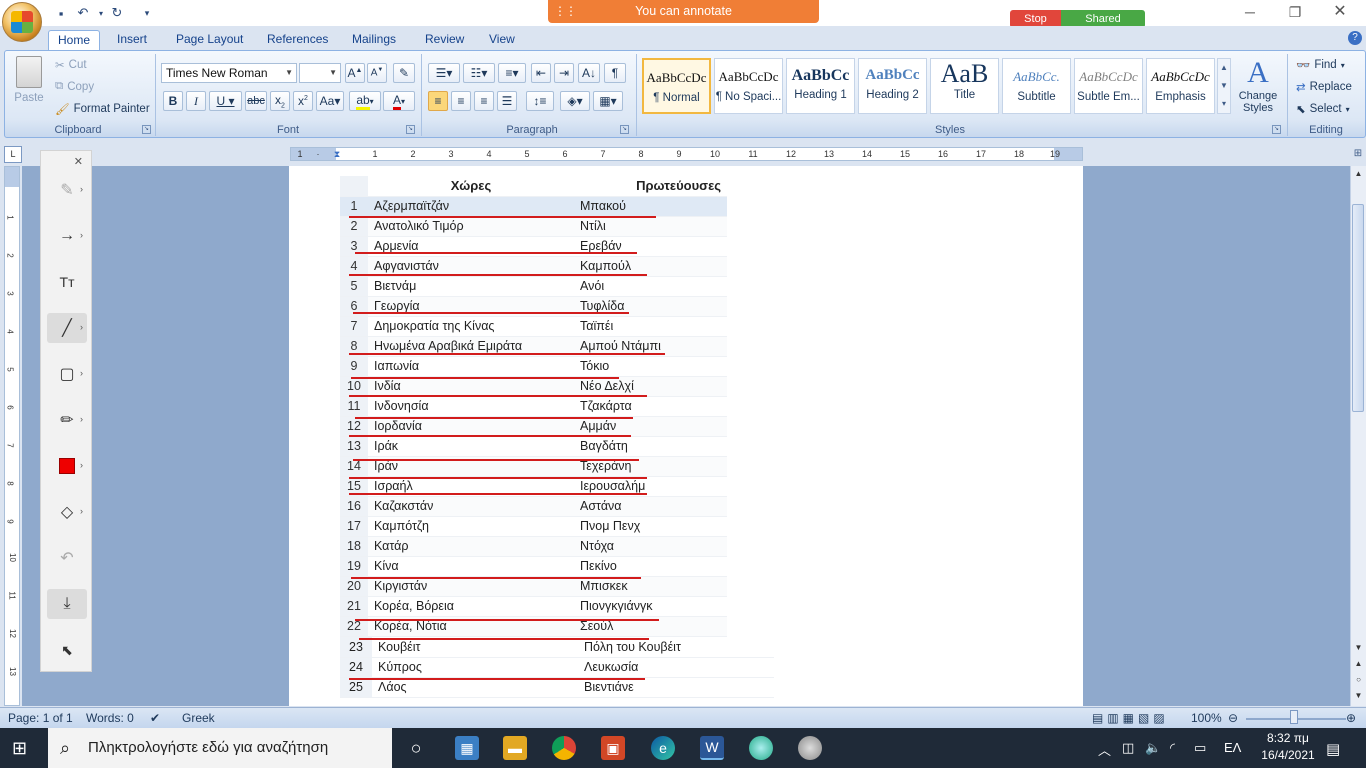  What do you see at coordinates (471, 206) in the screenshot?
I see `country-cell: Αζερμπαϊτζάν` at bounding box center [471, 206].